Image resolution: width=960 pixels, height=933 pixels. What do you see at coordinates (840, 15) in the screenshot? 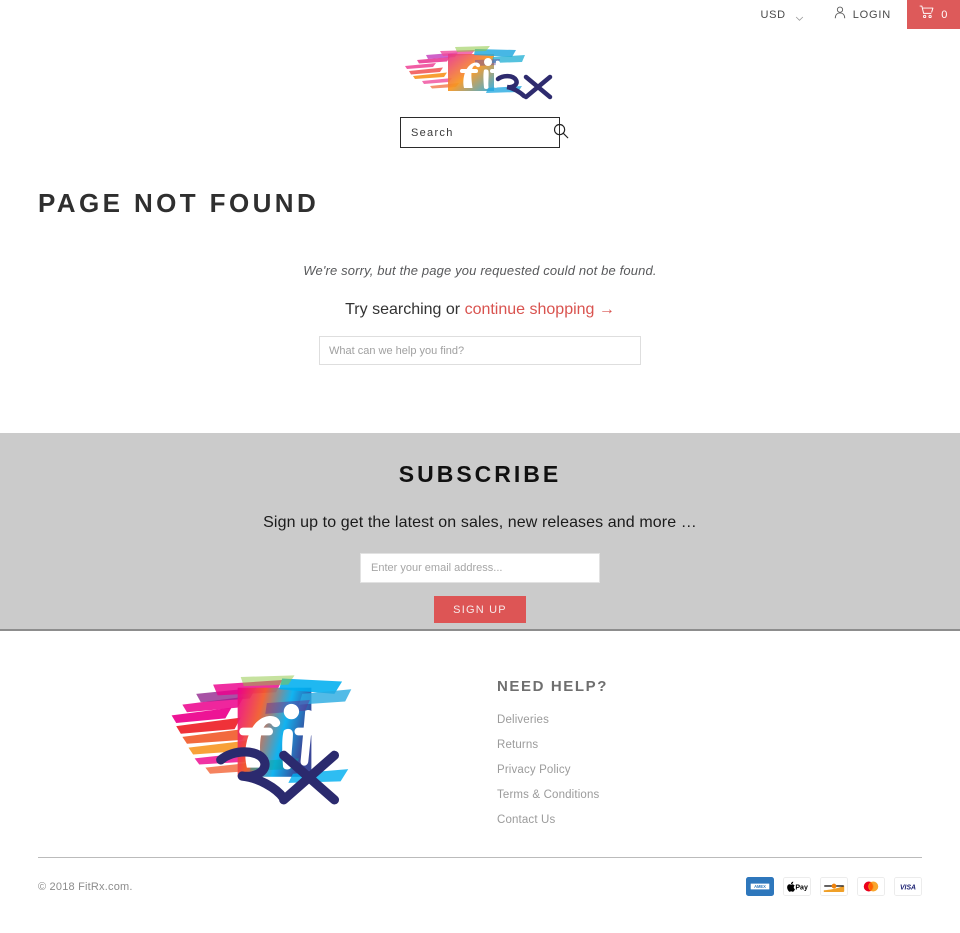
I see `user-icon` at bounding box center [840, 15].